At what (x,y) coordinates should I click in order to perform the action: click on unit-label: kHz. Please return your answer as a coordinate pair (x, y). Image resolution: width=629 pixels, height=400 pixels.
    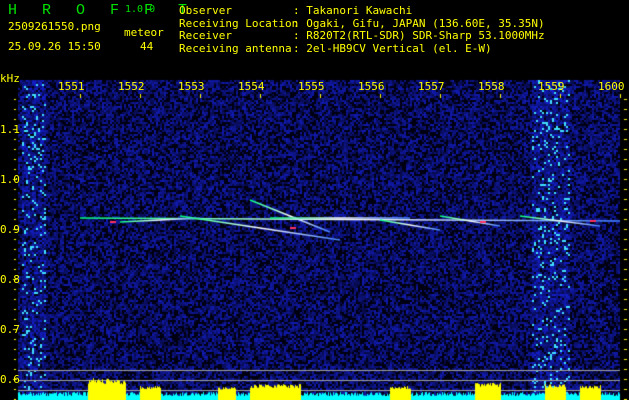
    Looking at the image, I should click on (10, 78).